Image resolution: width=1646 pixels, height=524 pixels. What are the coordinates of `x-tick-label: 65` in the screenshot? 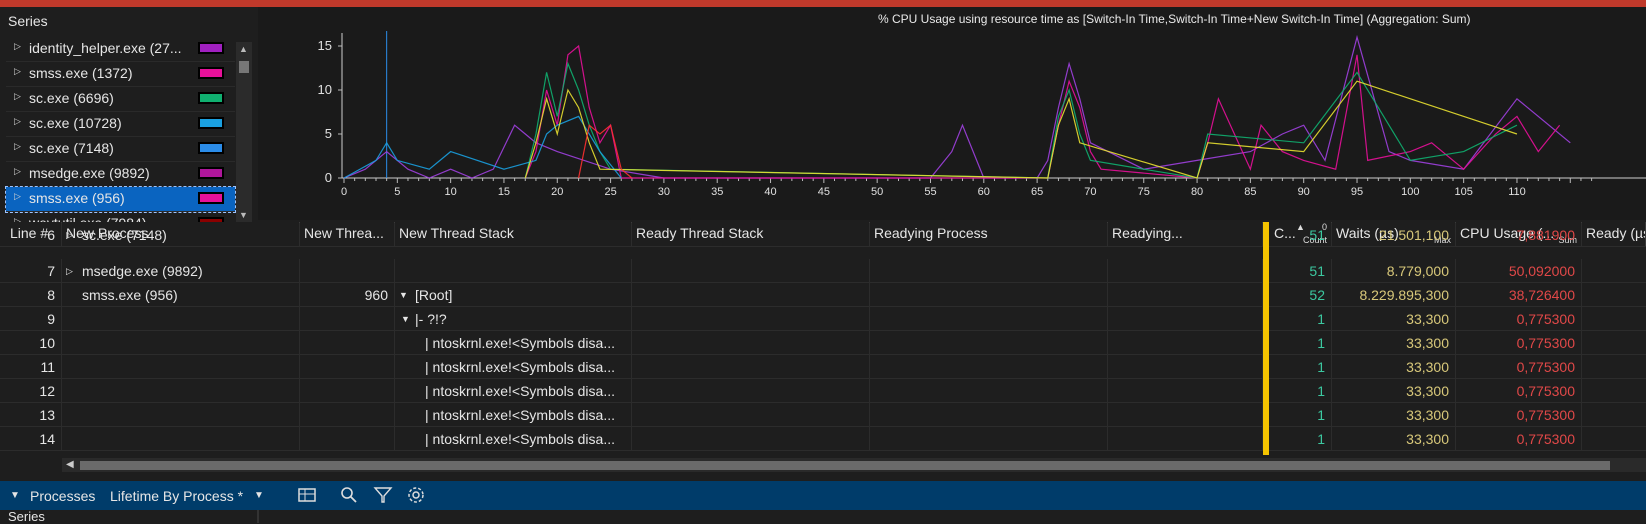 It's located at (1037, 192).